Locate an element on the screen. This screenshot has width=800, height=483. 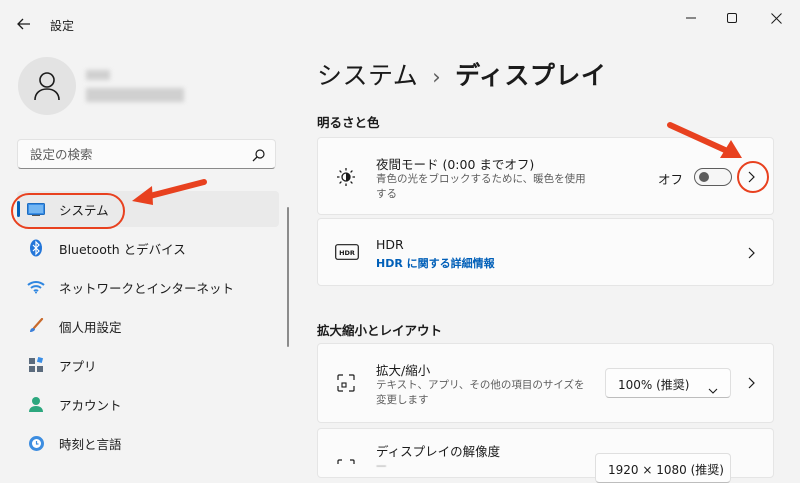
sidebar-item-label: 個人用設定 is located at coordinates (90, 327).